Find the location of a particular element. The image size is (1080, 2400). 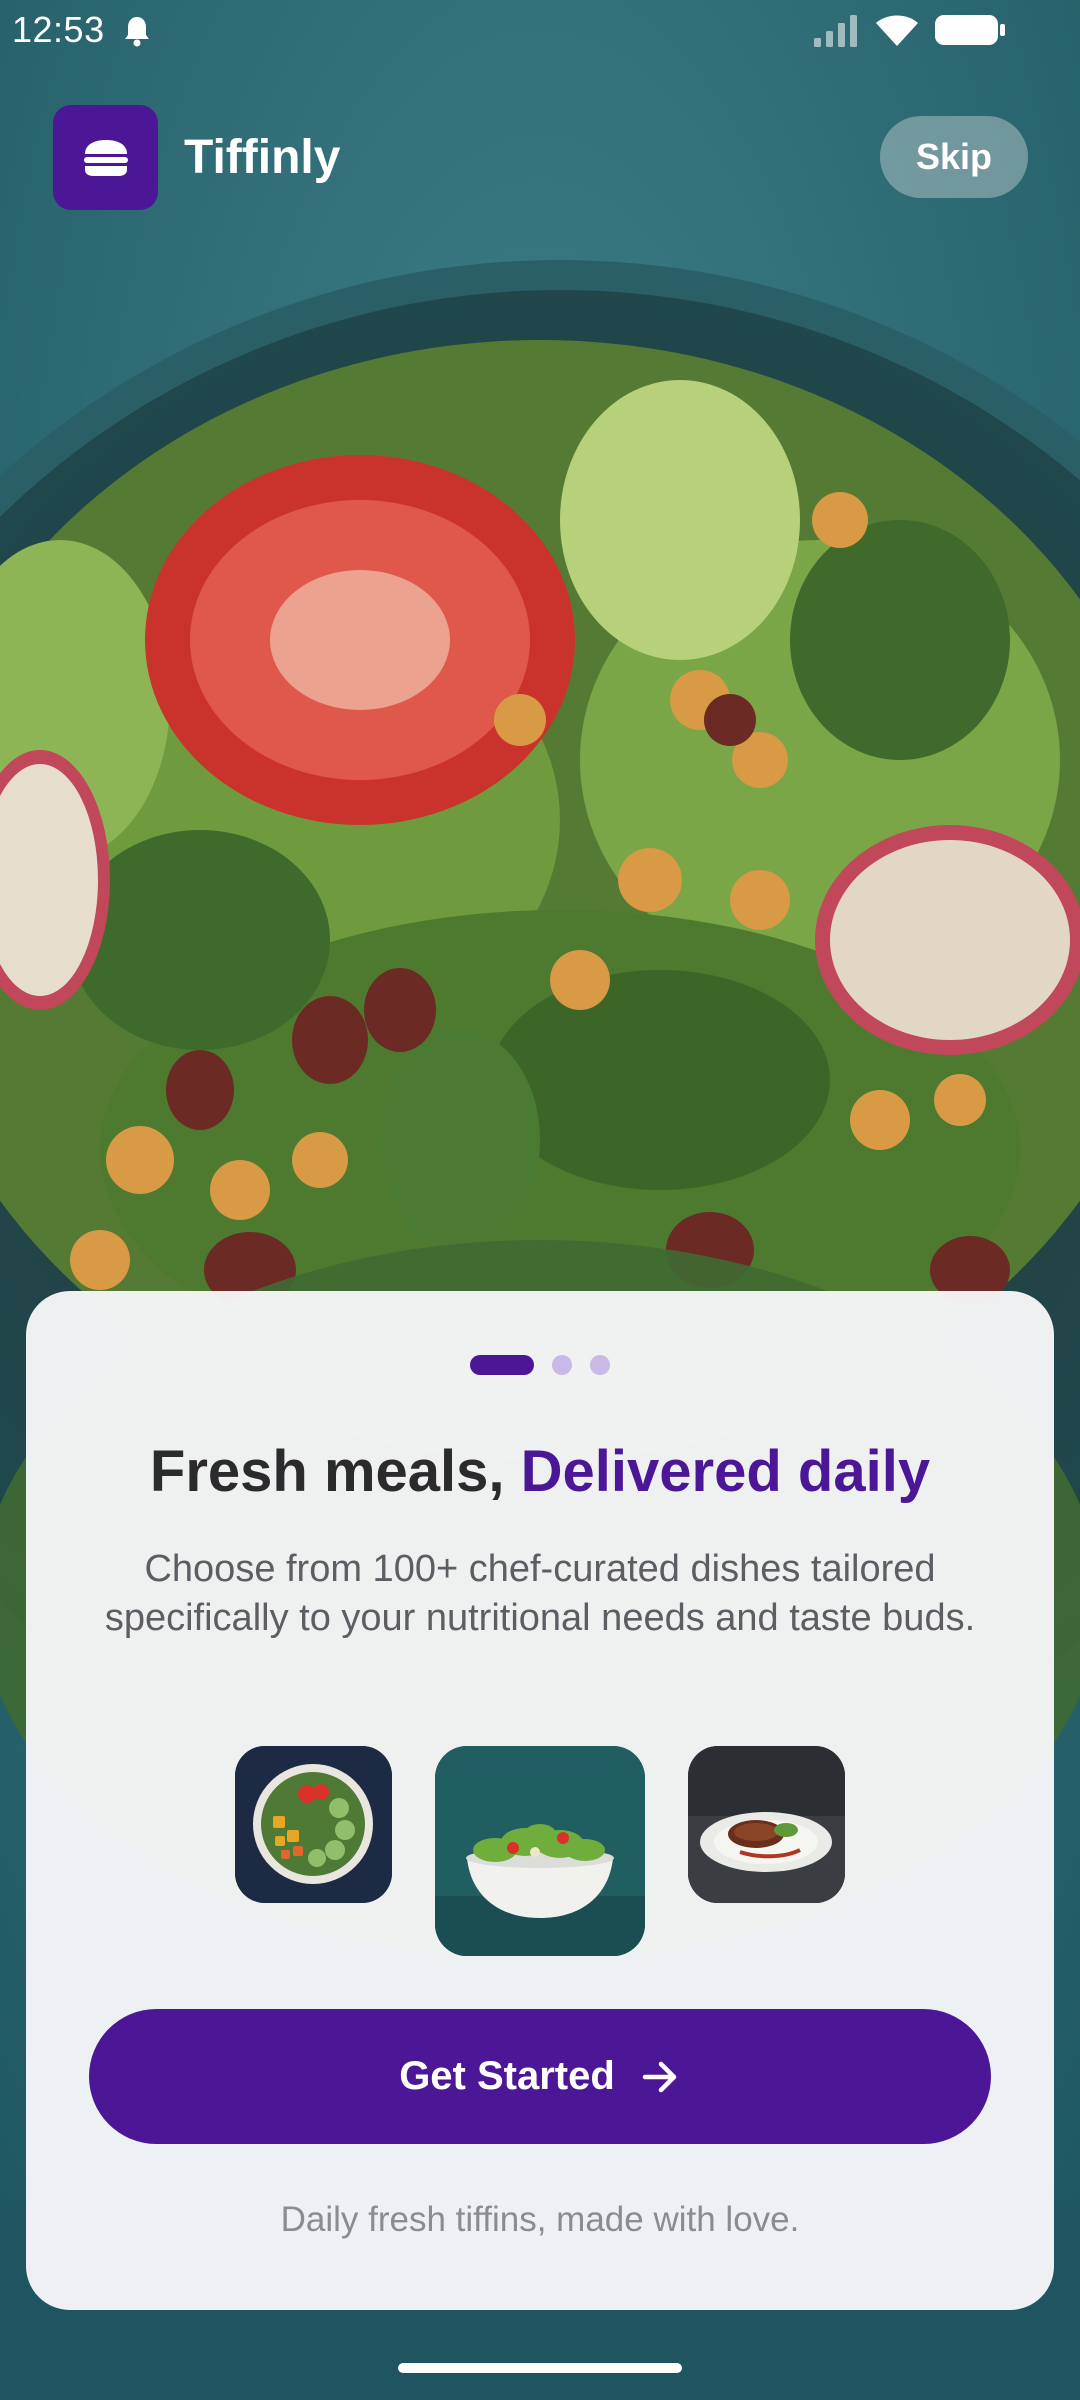

get-started-label: Get Started is located at coordinates (507, 2076).